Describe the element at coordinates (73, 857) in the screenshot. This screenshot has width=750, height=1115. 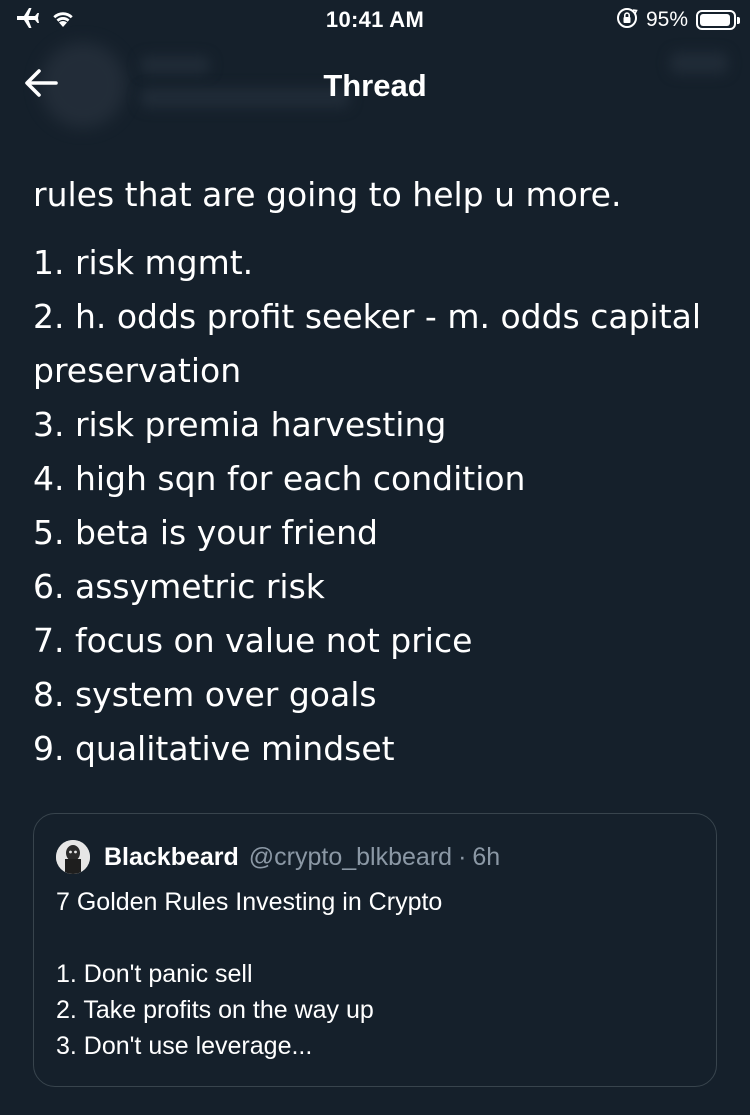
I see `avatar` at that location.